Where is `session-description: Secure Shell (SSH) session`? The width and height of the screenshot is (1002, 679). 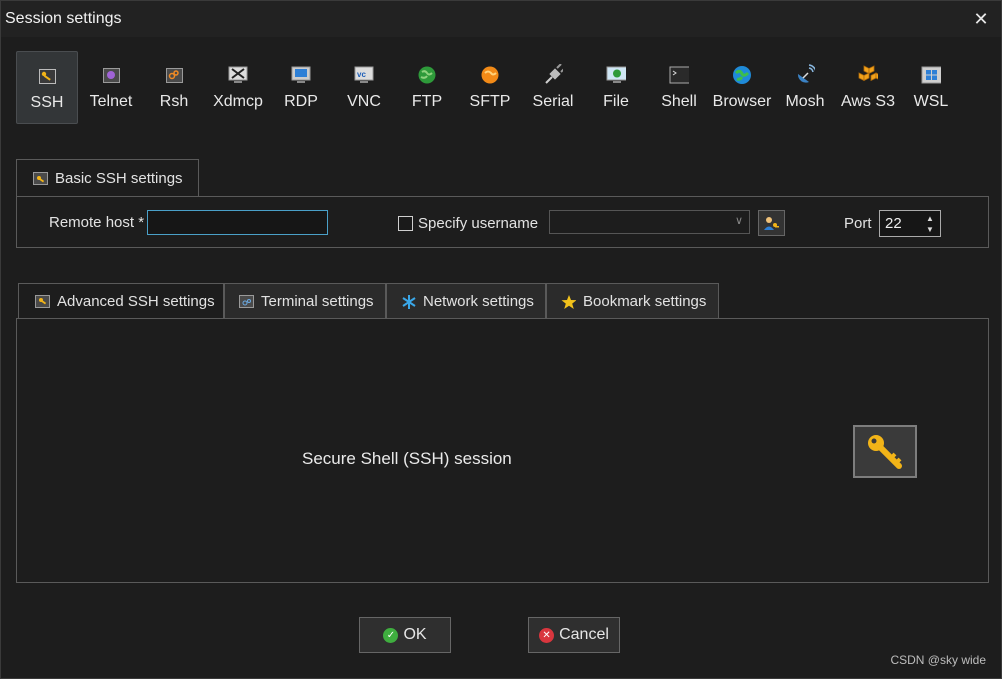 session-description: Secure Shell (SSH) session is located at coordinates (407, 458).